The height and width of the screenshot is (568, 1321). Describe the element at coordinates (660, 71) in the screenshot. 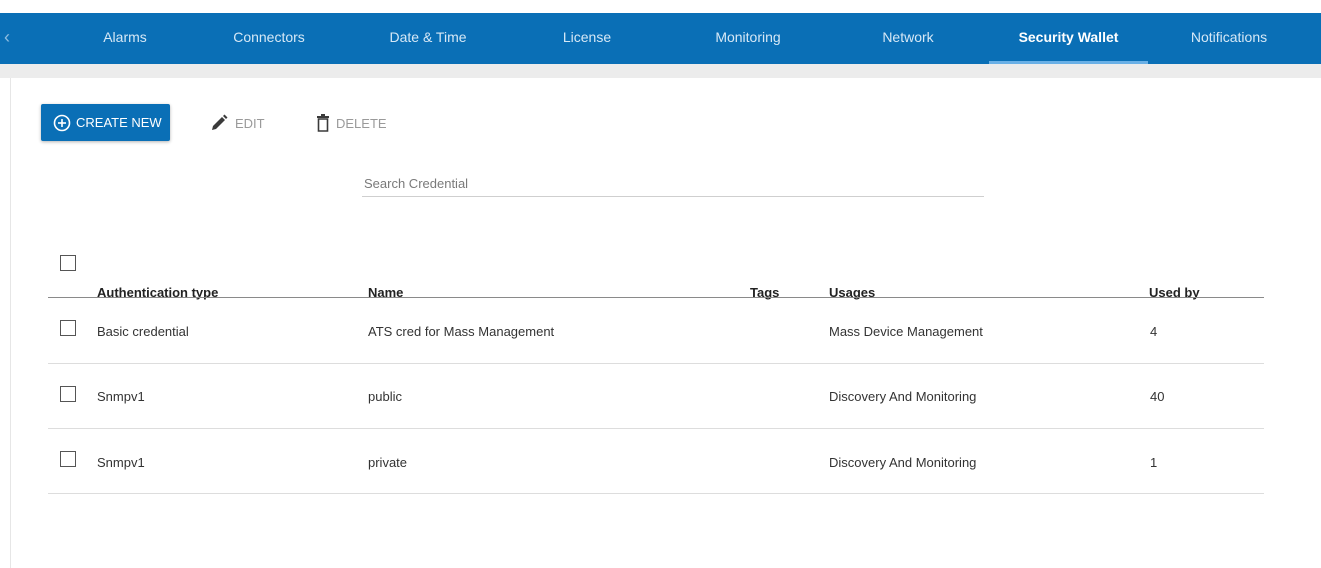

I see `subheader-bar` at that location.